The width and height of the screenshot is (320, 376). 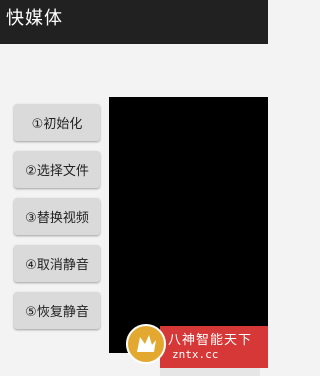 What do you see at coordinates (57, 263) in the screenshot?
I see `unmute-button: ④取消静音` at bounding box center [57, 263].